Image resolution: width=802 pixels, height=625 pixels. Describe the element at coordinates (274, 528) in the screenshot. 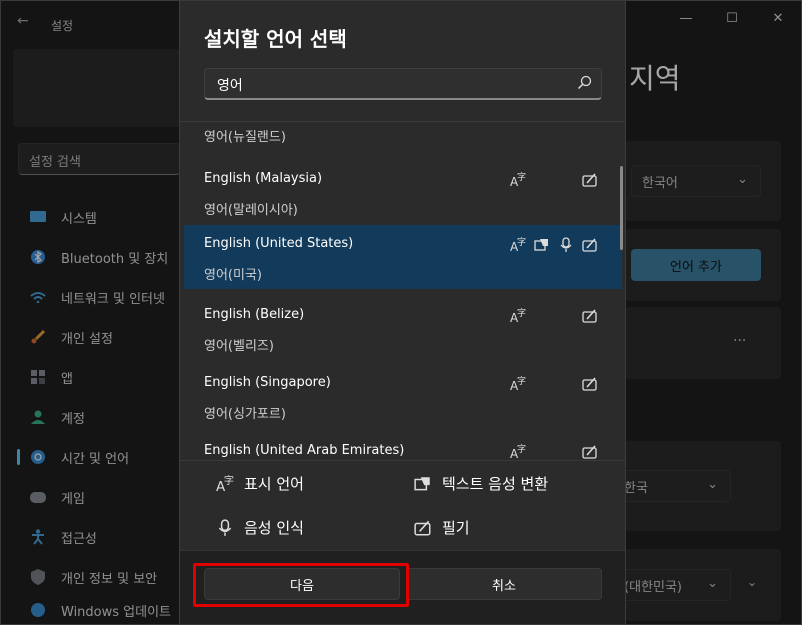

I see `legend-label: 음성 인식` at that location.